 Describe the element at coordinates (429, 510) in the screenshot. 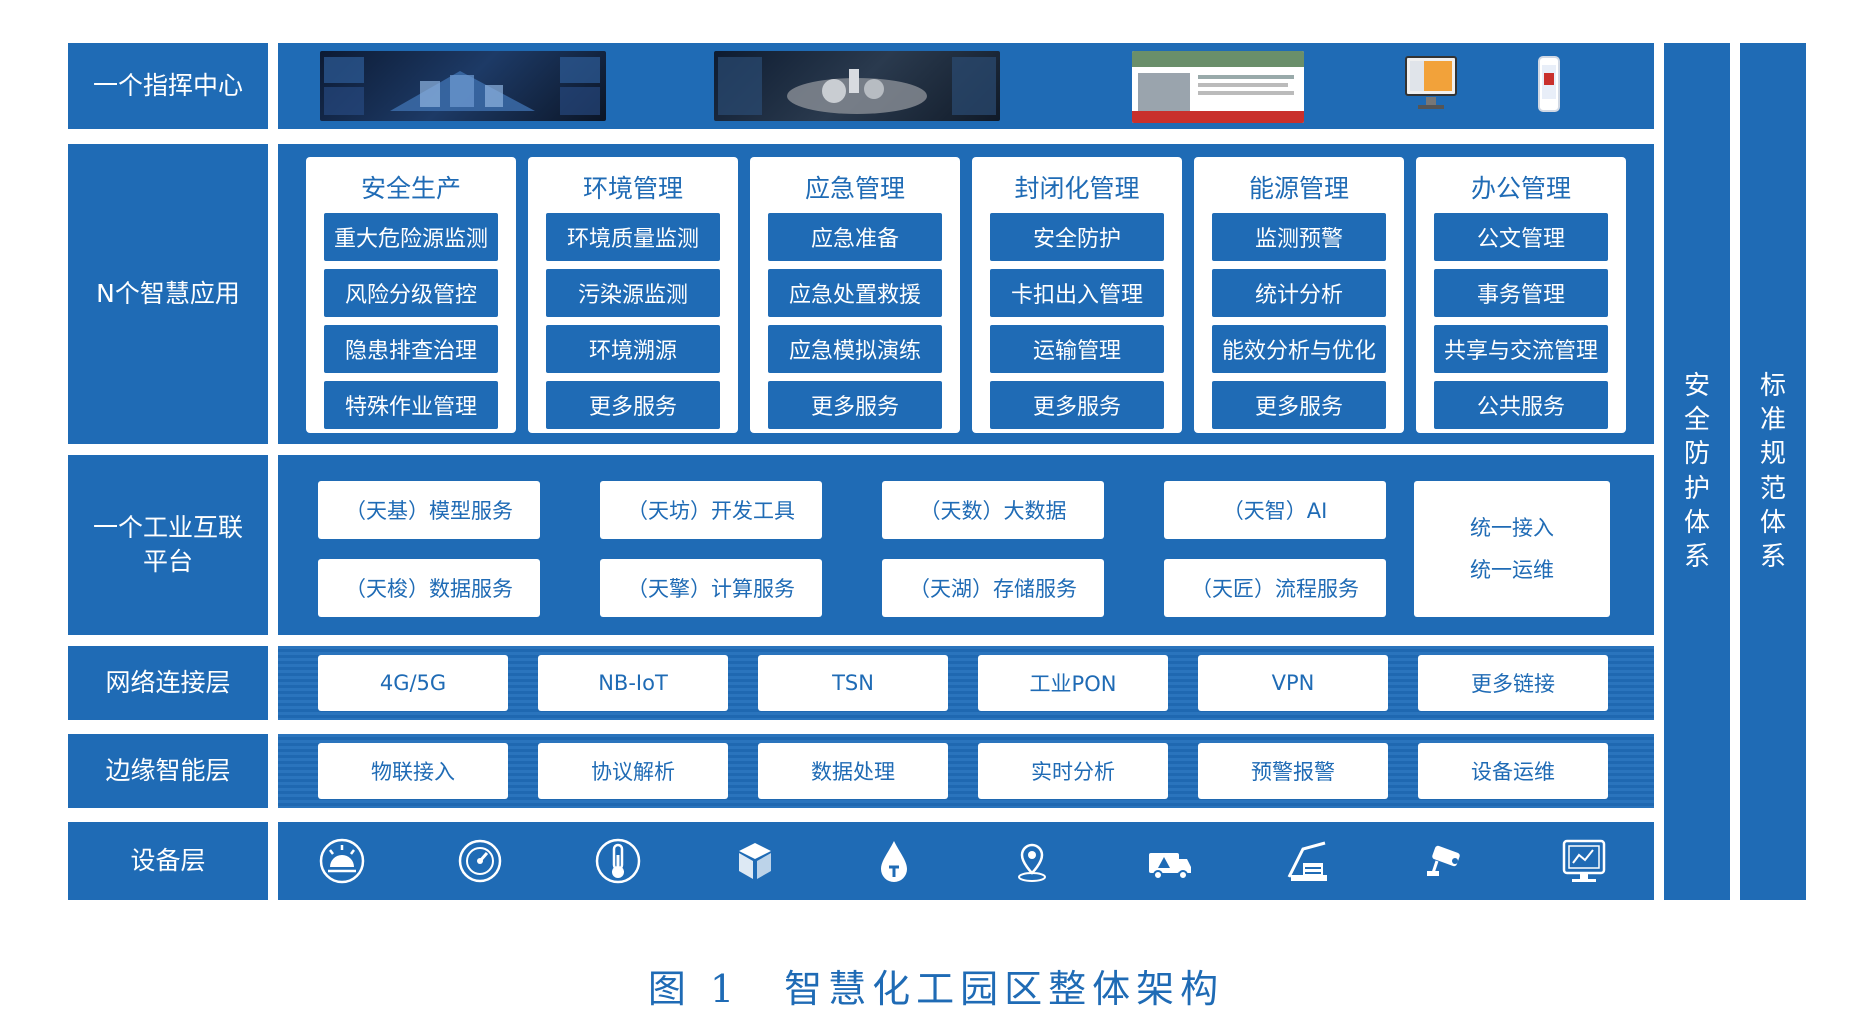

I see `platform-service-box: （天基）模型服务` at that location.